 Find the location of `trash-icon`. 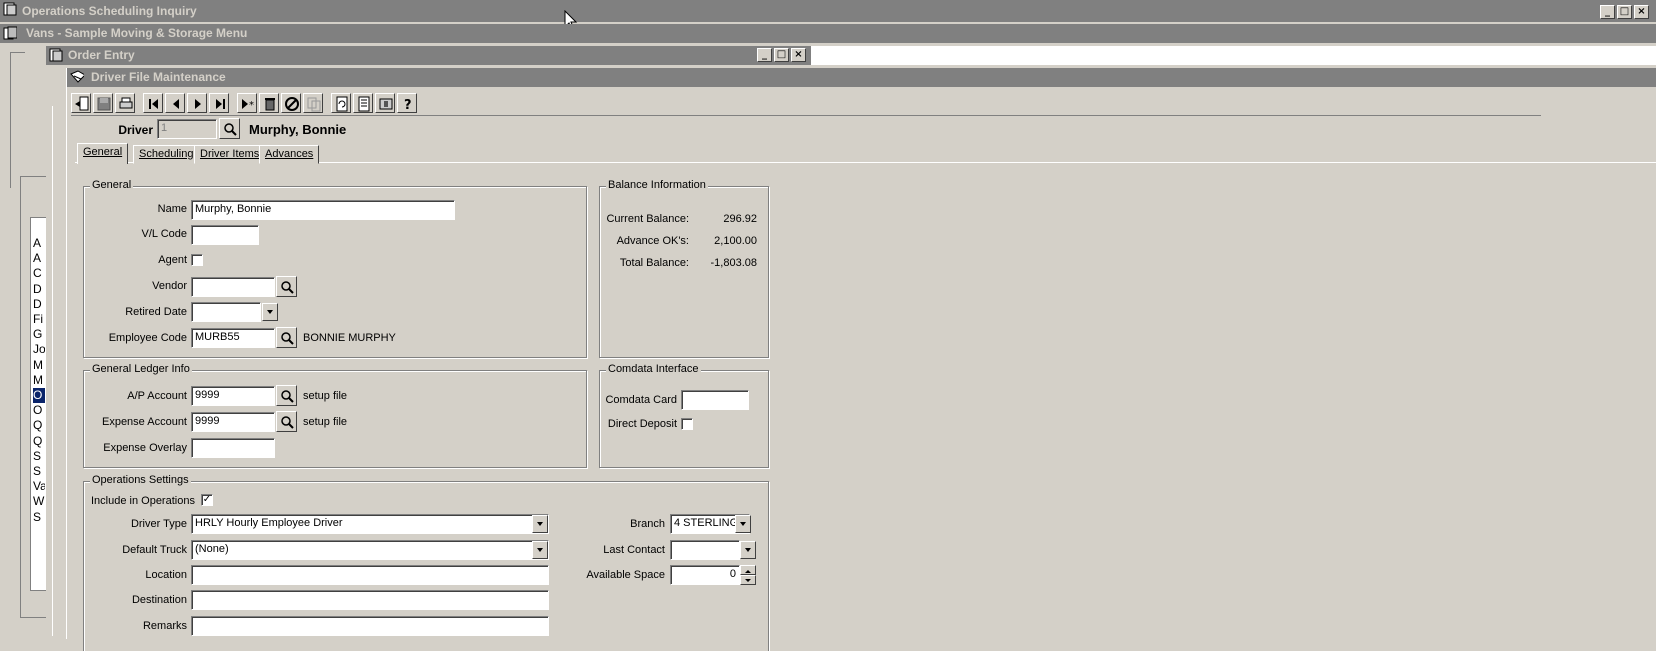

trash-icon is located at coordinates (270, 104).